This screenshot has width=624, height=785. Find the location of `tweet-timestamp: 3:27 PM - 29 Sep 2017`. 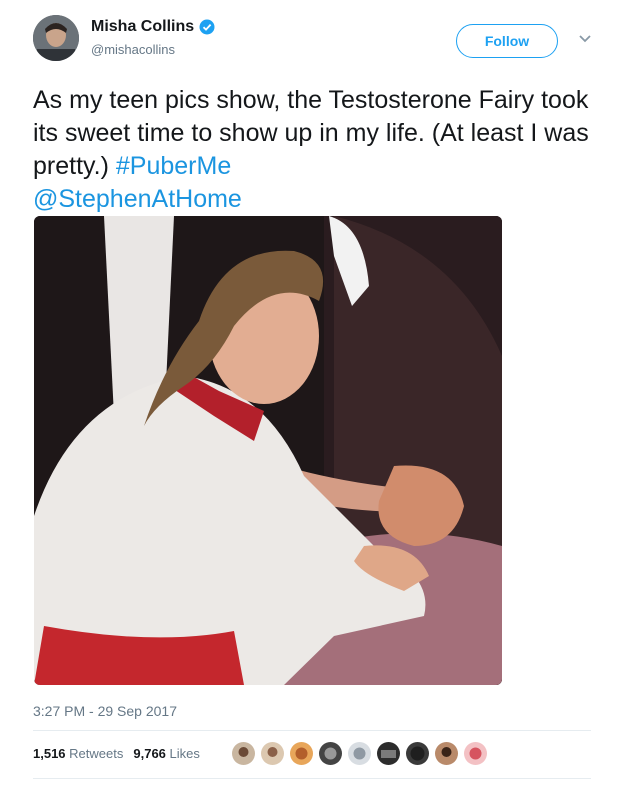

tweet-timestamp: 3:27 PM - 29 Sep 2017 is located at coordinates (105, 711).